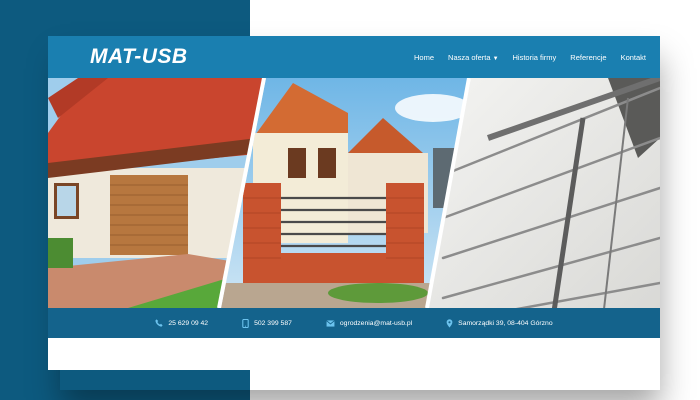 The height and width of the screenshot is (400, 700). What do you see at coordinates (376, 323) in the screenshot?
I see `email-address: ogrodzenia@mat-usb.pl` at bounding box center [376, 323].